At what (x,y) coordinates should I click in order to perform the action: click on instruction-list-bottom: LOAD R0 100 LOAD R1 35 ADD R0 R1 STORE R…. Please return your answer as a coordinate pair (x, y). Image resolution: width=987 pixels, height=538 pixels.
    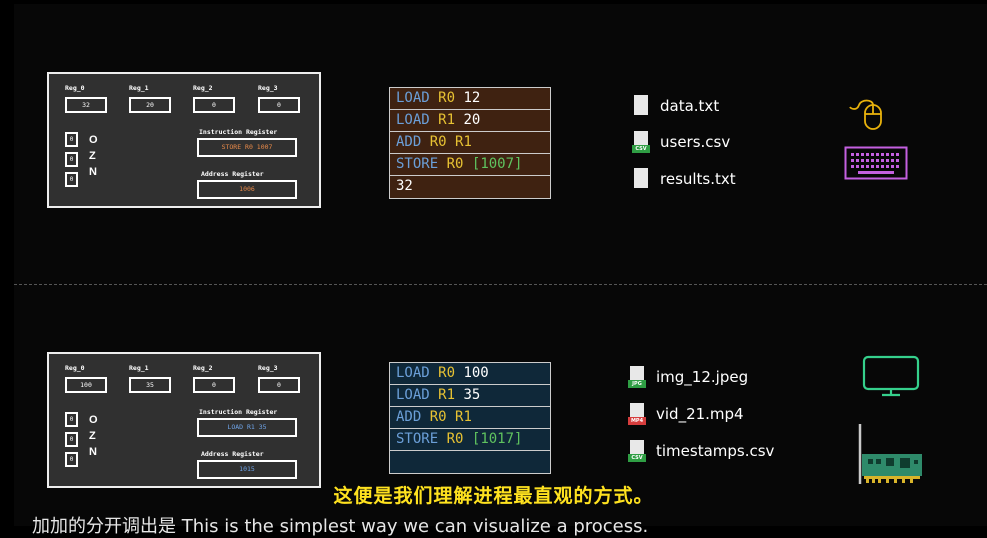
    Looking at the image, I should click on (470, 418).